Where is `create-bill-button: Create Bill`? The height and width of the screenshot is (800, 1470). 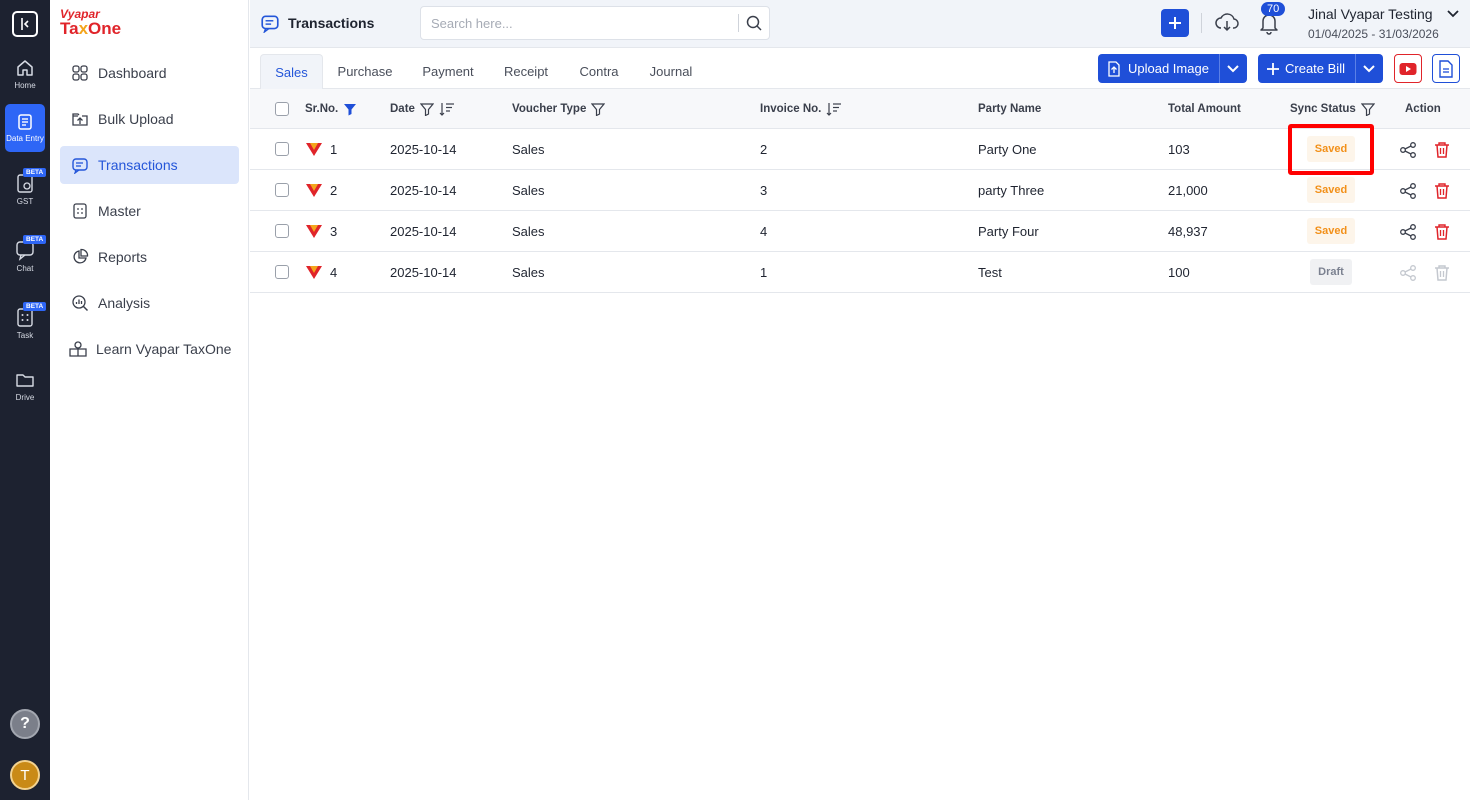
create-bill-button: Create Bill is located at coordinates (1320, 68).